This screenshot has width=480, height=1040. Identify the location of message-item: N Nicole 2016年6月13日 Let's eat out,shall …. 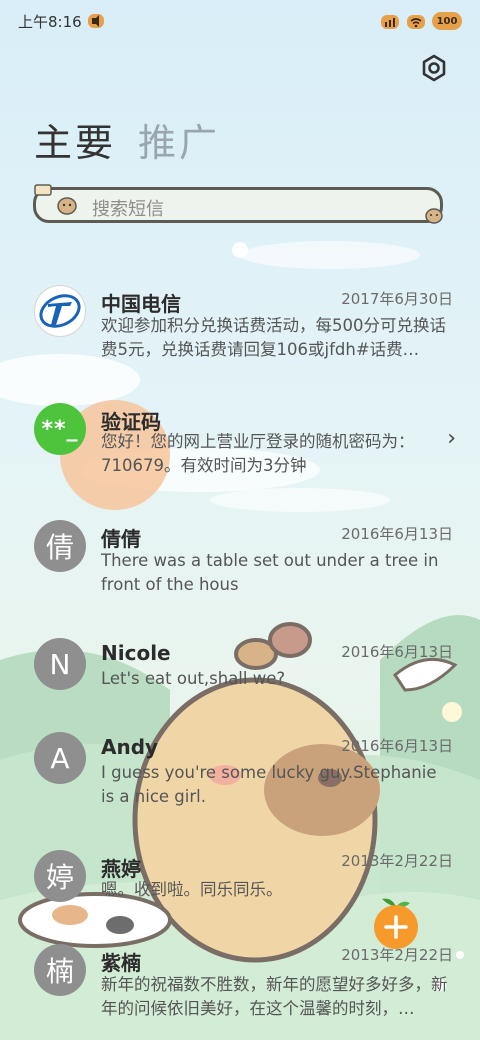
(240, 668).